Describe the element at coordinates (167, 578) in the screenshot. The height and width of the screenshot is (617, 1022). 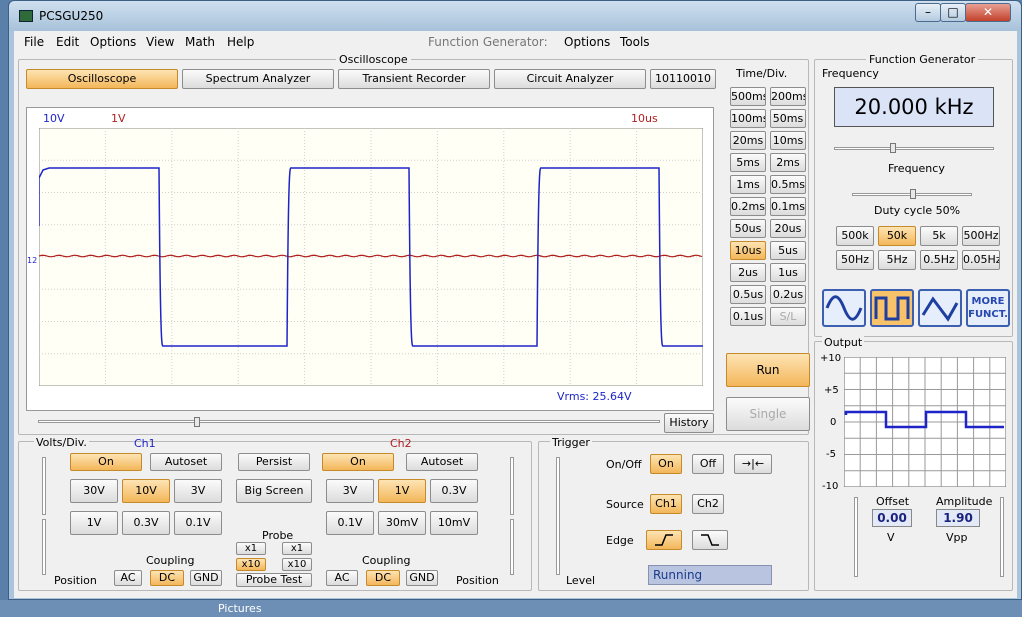
I see `ch1-dc-button: DC` at that location.